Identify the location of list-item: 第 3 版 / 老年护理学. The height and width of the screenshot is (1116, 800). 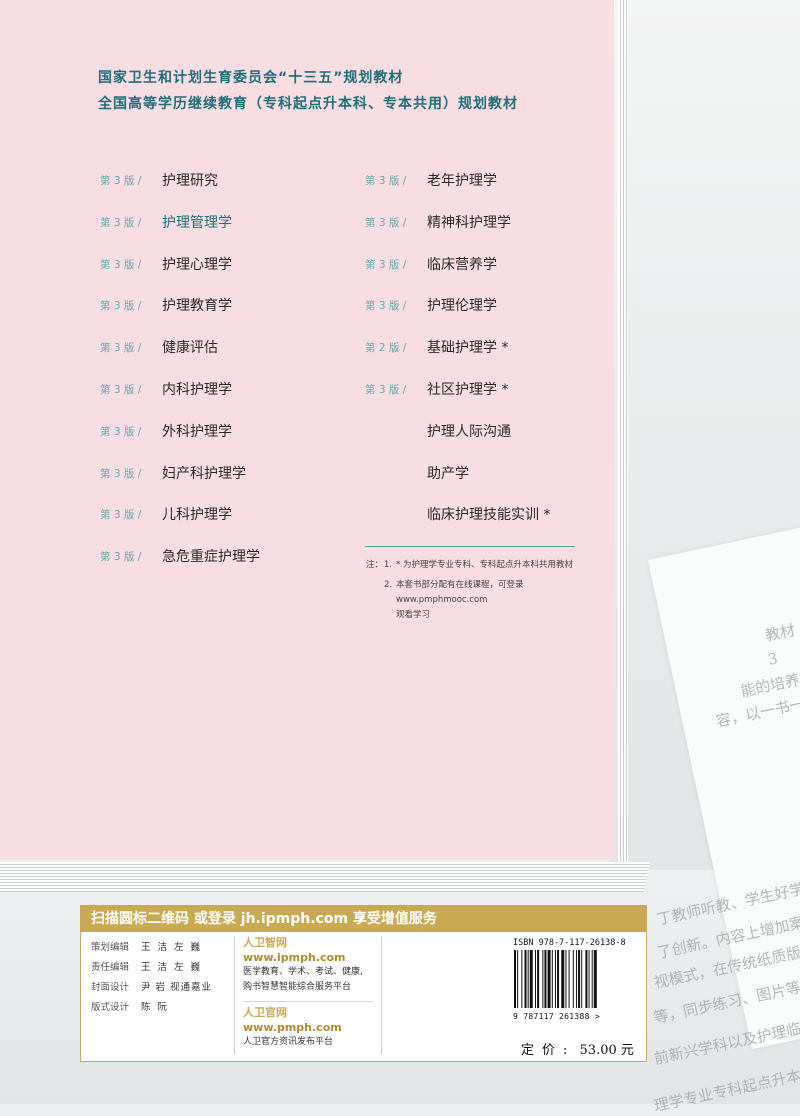
(457, 191).